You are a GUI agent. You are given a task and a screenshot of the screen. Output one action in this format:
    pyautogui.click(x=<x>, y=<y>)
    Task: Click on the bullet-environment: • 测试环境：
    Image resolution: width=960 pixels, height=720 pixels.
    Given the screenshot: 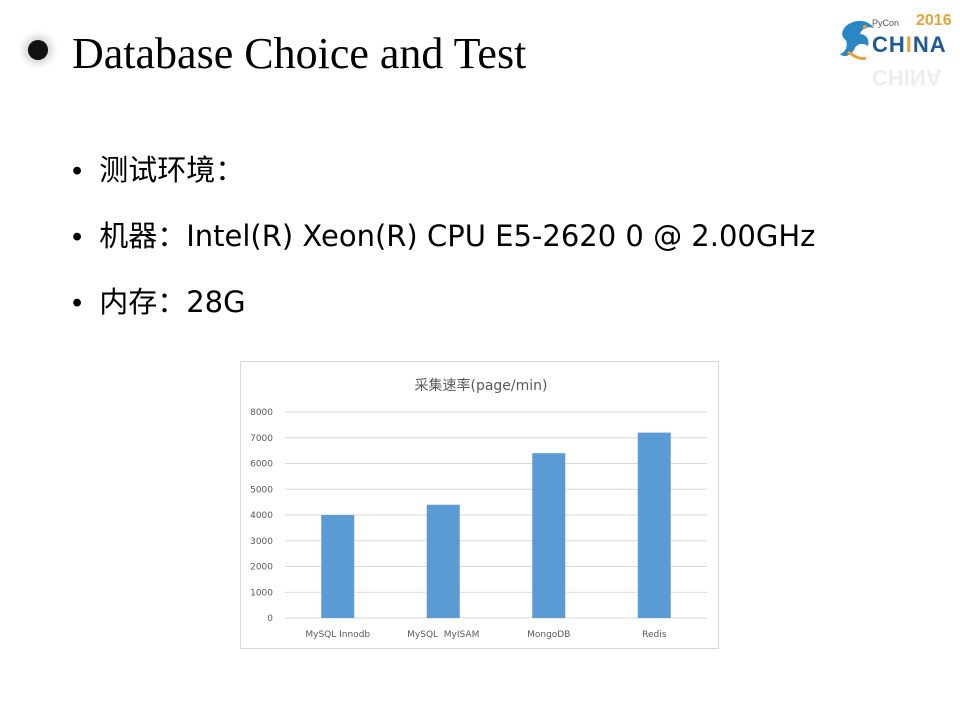 What is the action you would take?
    pyautogui.click(x=443, y=181)
    